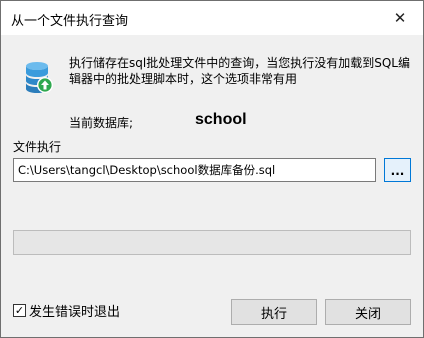 The height and width of the screenshot is (338, 424). I want to click on file-execute-label: 文件执行, so click(37, 147).